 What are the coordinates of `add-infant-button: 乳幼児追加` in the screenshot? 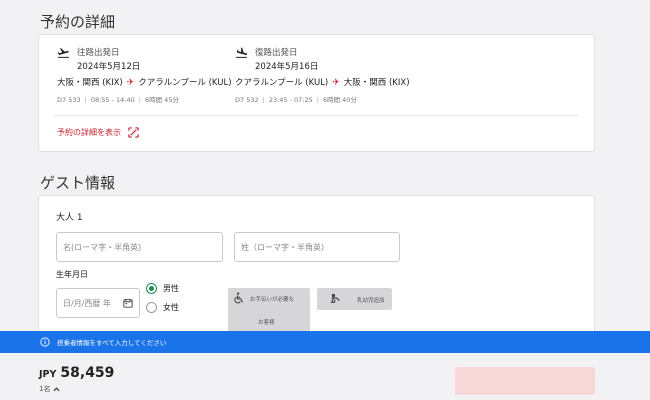 It's located at (354, 299).